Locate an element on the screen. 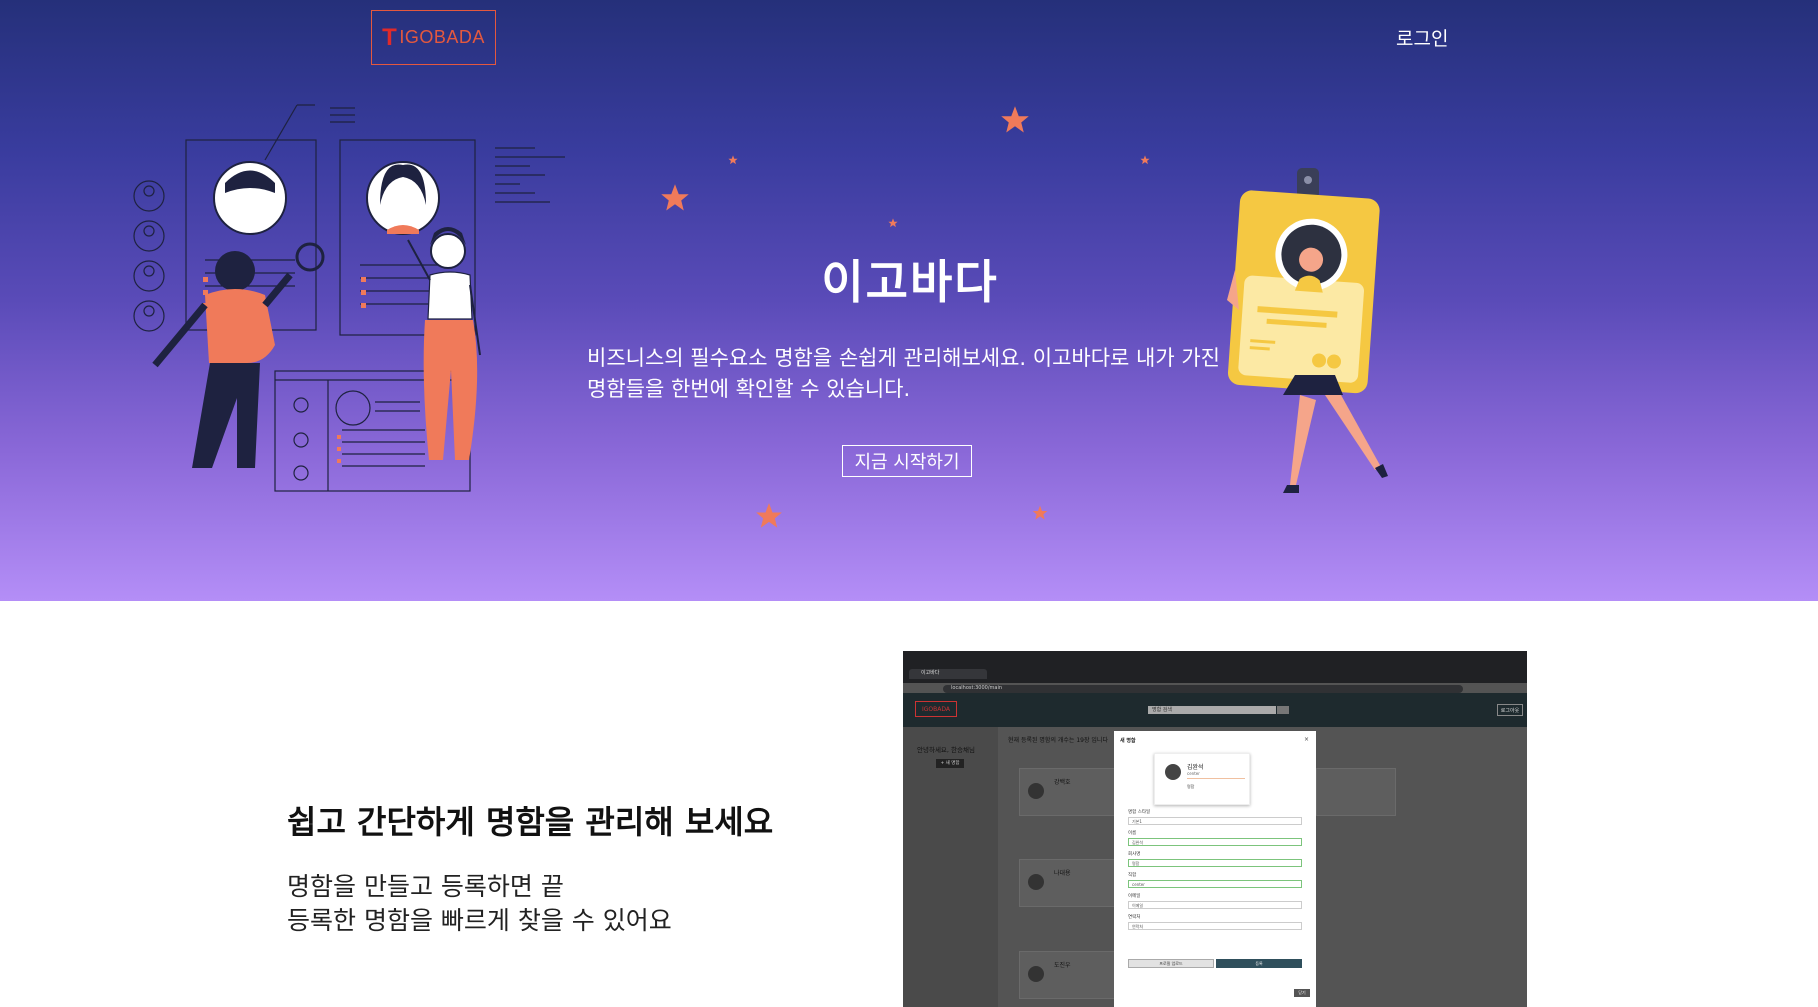 This screenshot has width=1818, height=1007. field-label: 회사명 is located at coordinates (1134, 854).